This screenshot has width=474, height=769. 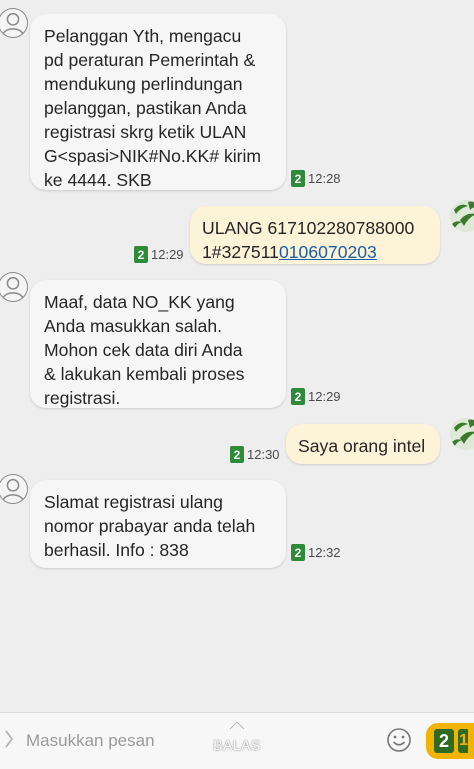 I want to click on send-button: 2 1, so click(x=450, y=741).